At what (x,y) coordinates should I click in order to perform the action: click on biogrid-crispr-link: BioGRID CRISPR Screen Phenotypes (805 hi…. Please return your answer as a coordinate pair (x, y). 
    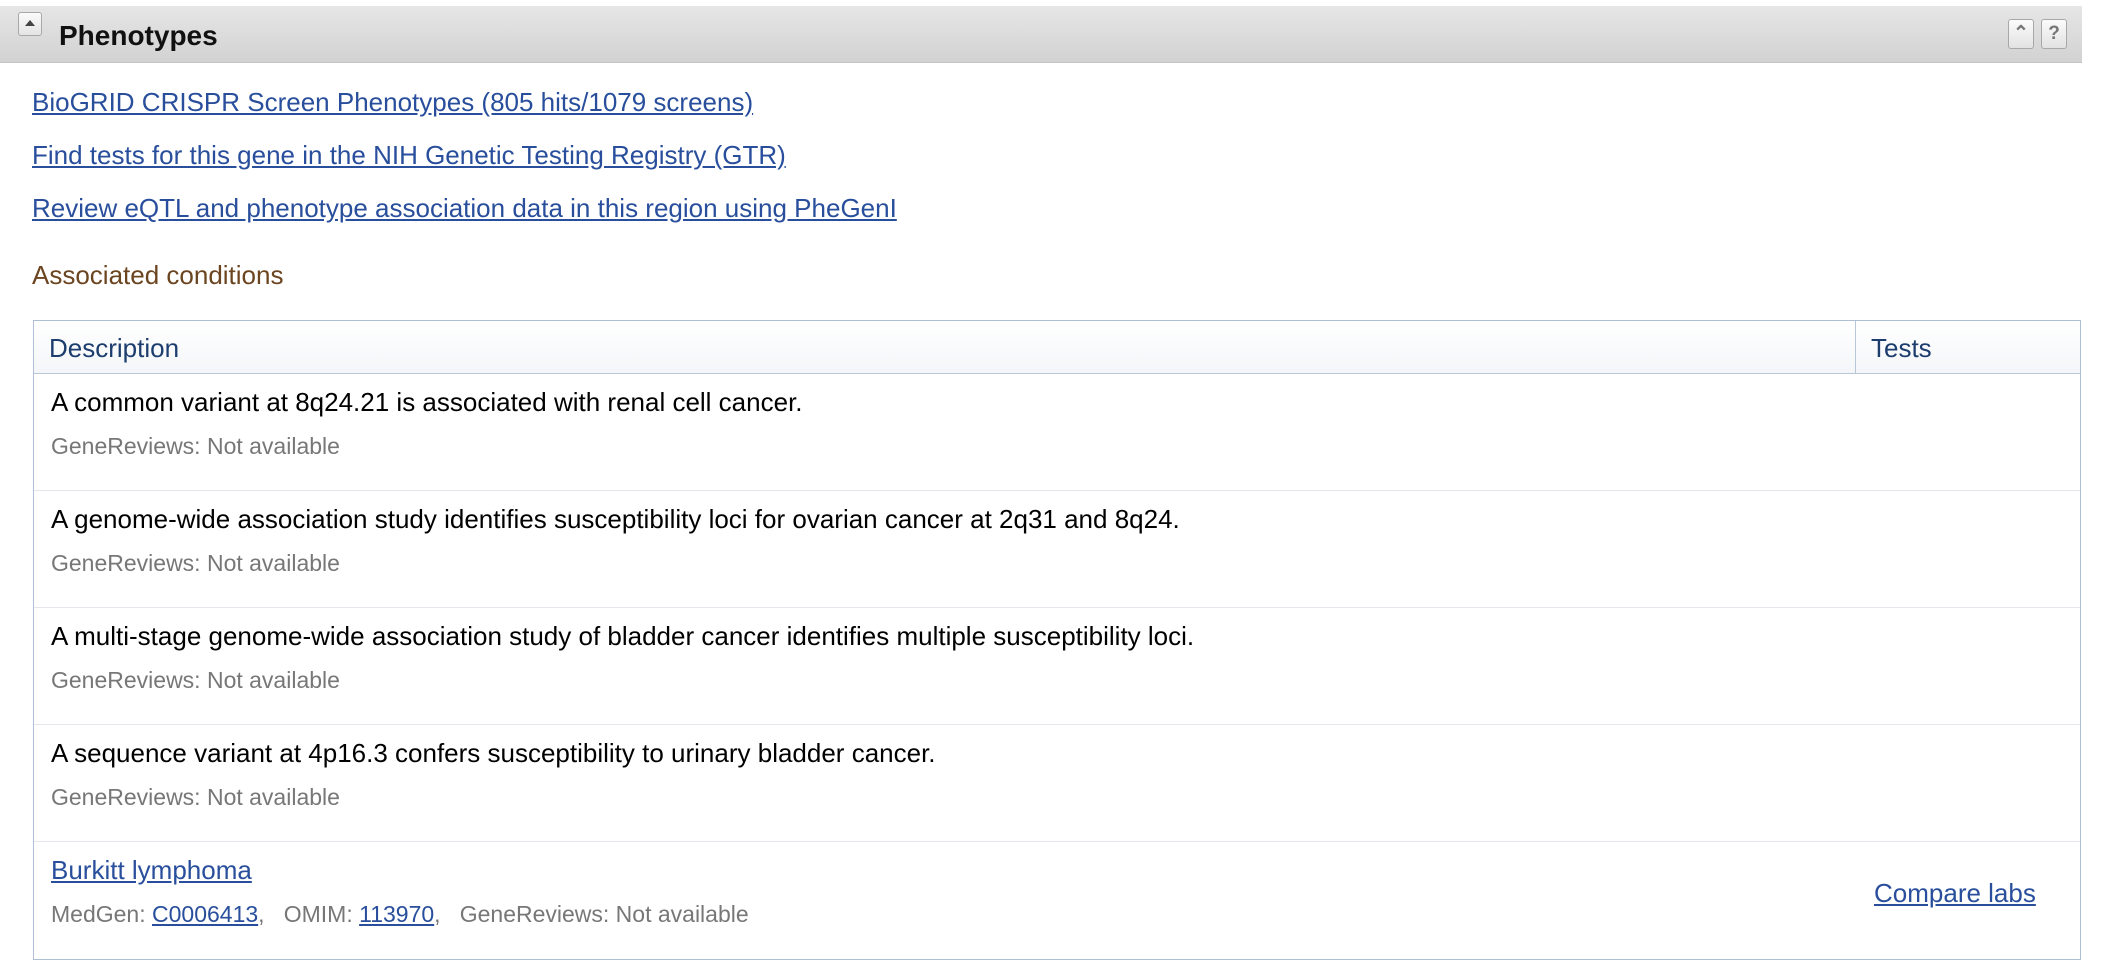
    Looking at the image, I should click on (464, 112).